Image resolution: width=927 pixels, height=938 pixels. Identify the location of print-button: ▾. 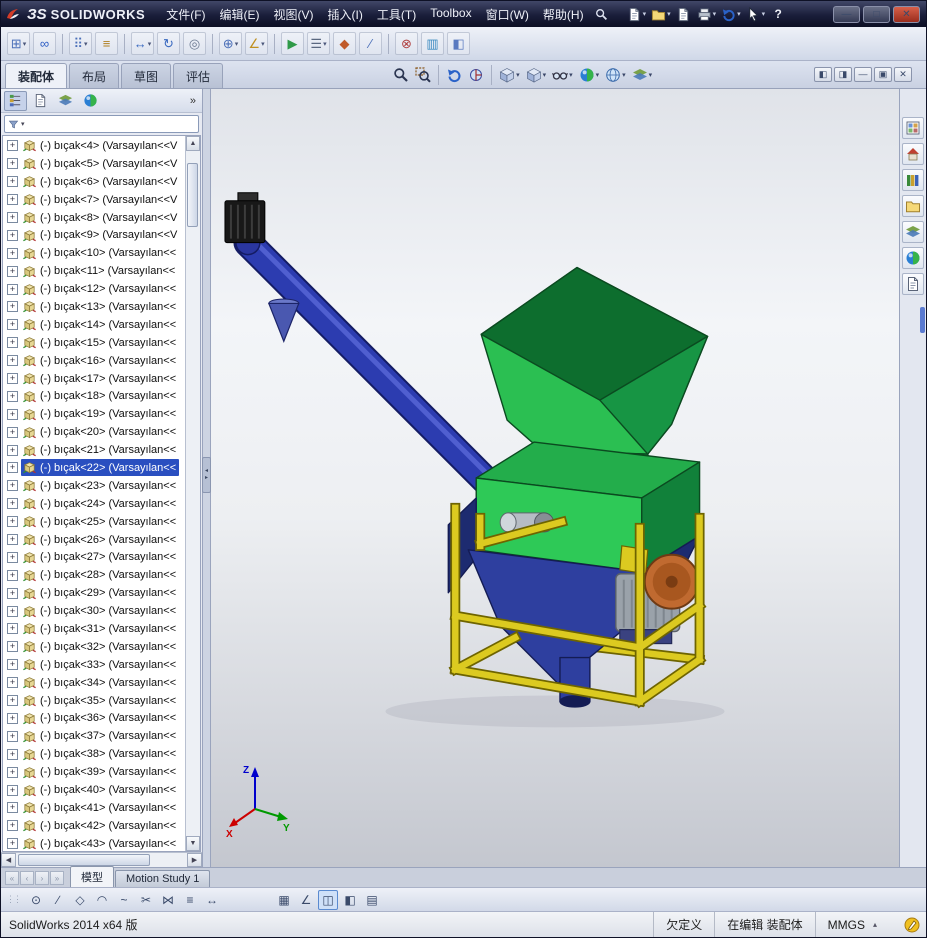
(707, 14).